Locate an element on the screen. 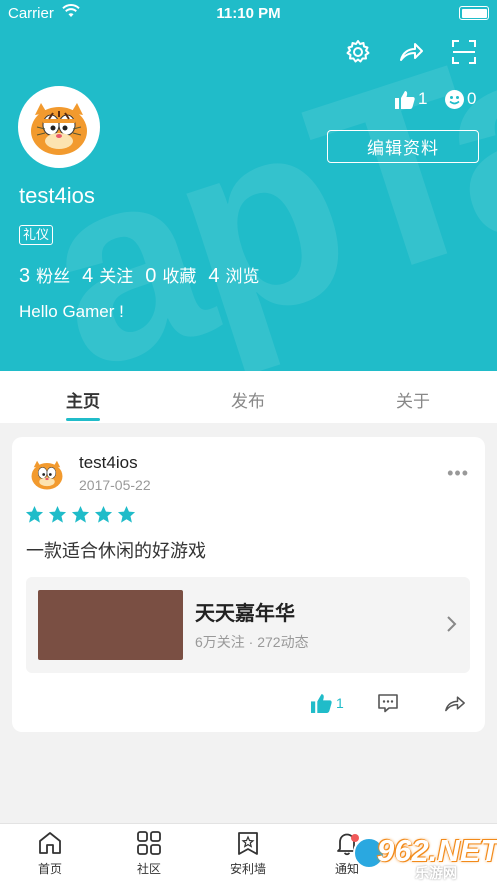  post-date: 2017-05-22 is located at coordinates (115, 485).